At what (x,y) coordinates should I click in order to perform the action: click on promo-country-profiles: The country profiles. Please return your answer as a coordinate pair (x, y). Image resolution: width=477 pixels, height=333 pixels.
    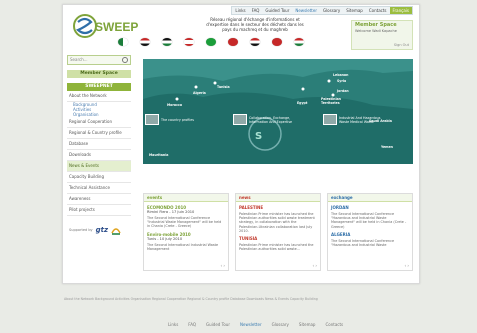
    Looking at the image, I should click on (177, 119).